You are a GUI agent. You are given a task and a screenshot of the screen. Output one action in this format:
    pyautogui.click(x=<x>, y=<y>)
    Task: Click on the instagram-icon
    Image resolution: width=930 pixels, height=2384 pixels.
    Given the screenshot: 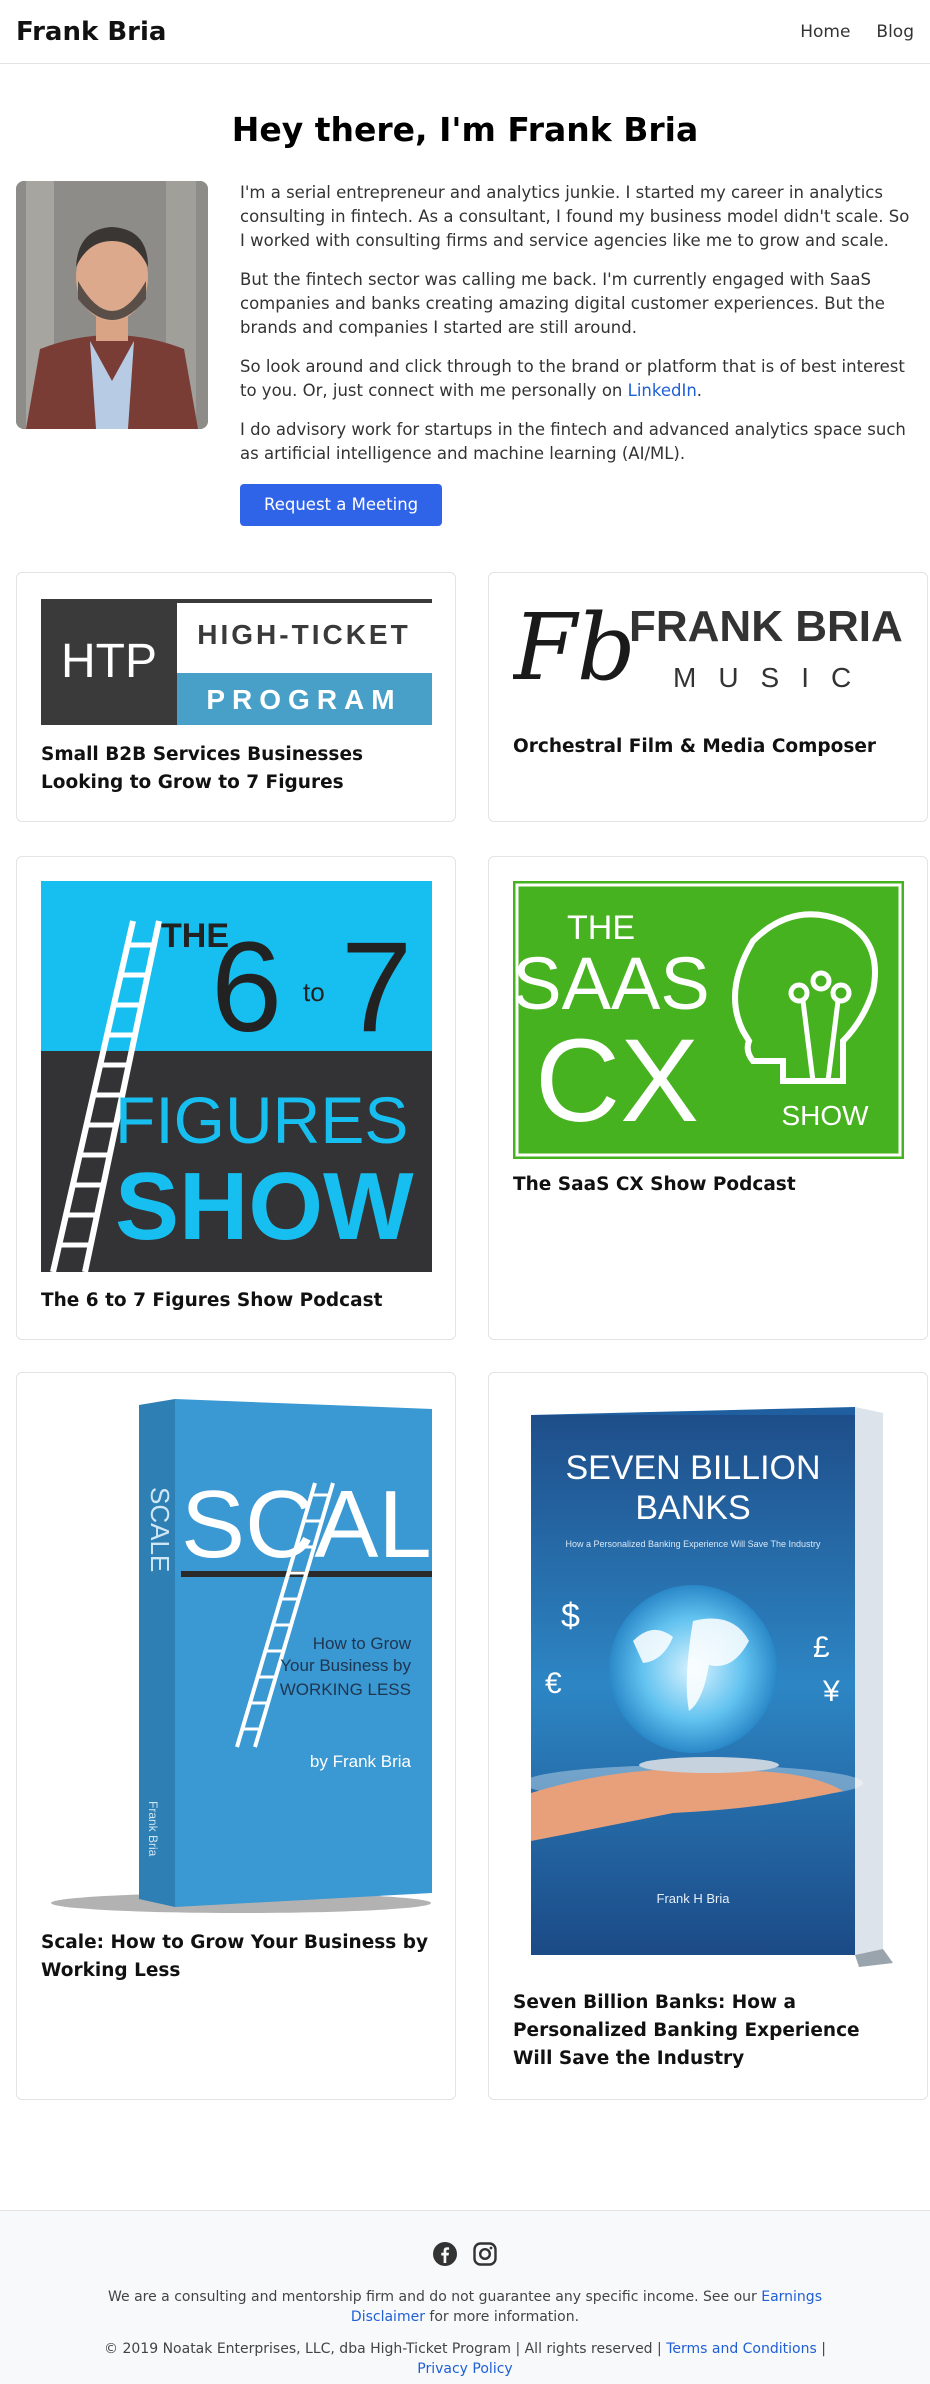 What is the action you would take?
    pyautogui.click(x=485, y=2256)
    